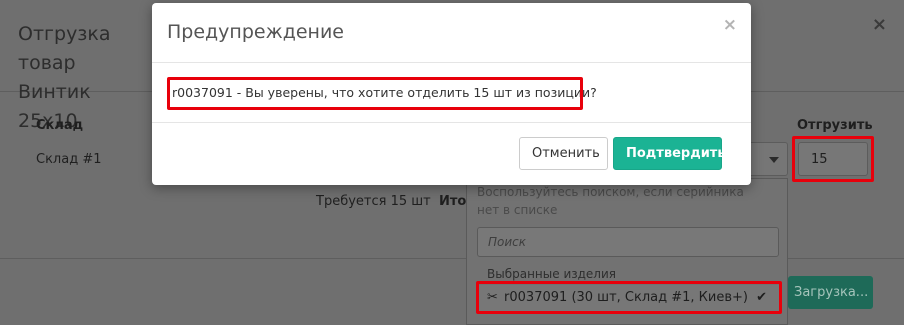 Image resolution: width=904 pixels, height=325 pixels. I want to click on column-header-ship: Отгрузить, so click(835, 125).